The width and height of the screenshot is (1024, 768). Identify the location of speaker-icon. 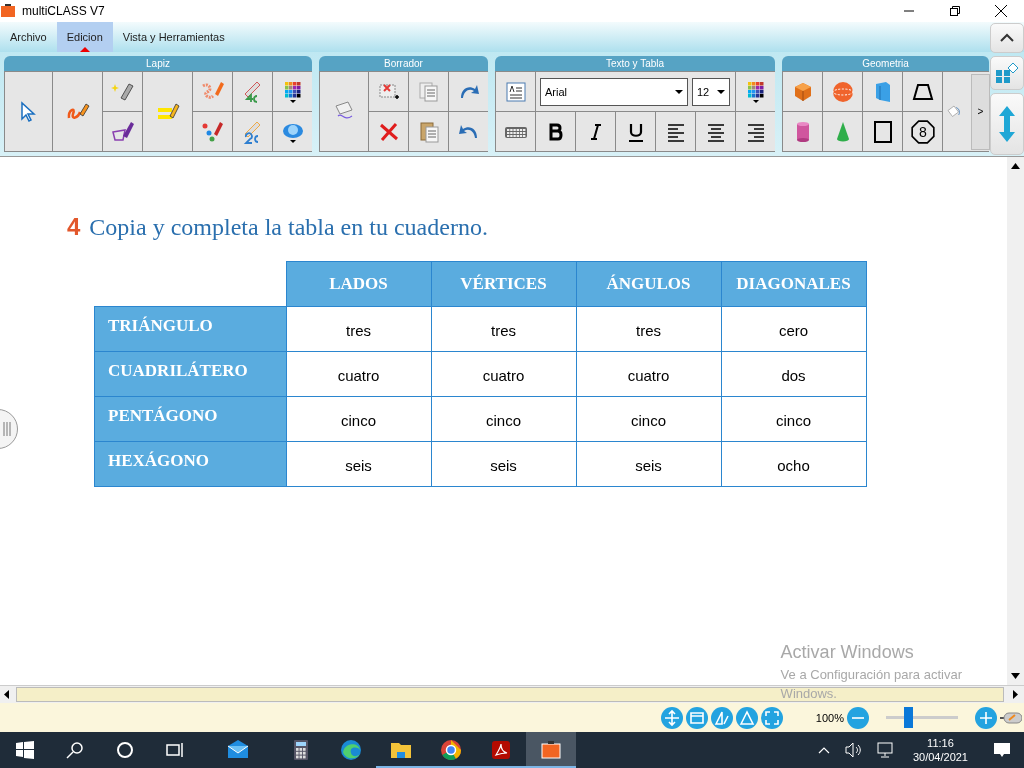
(853, 750).